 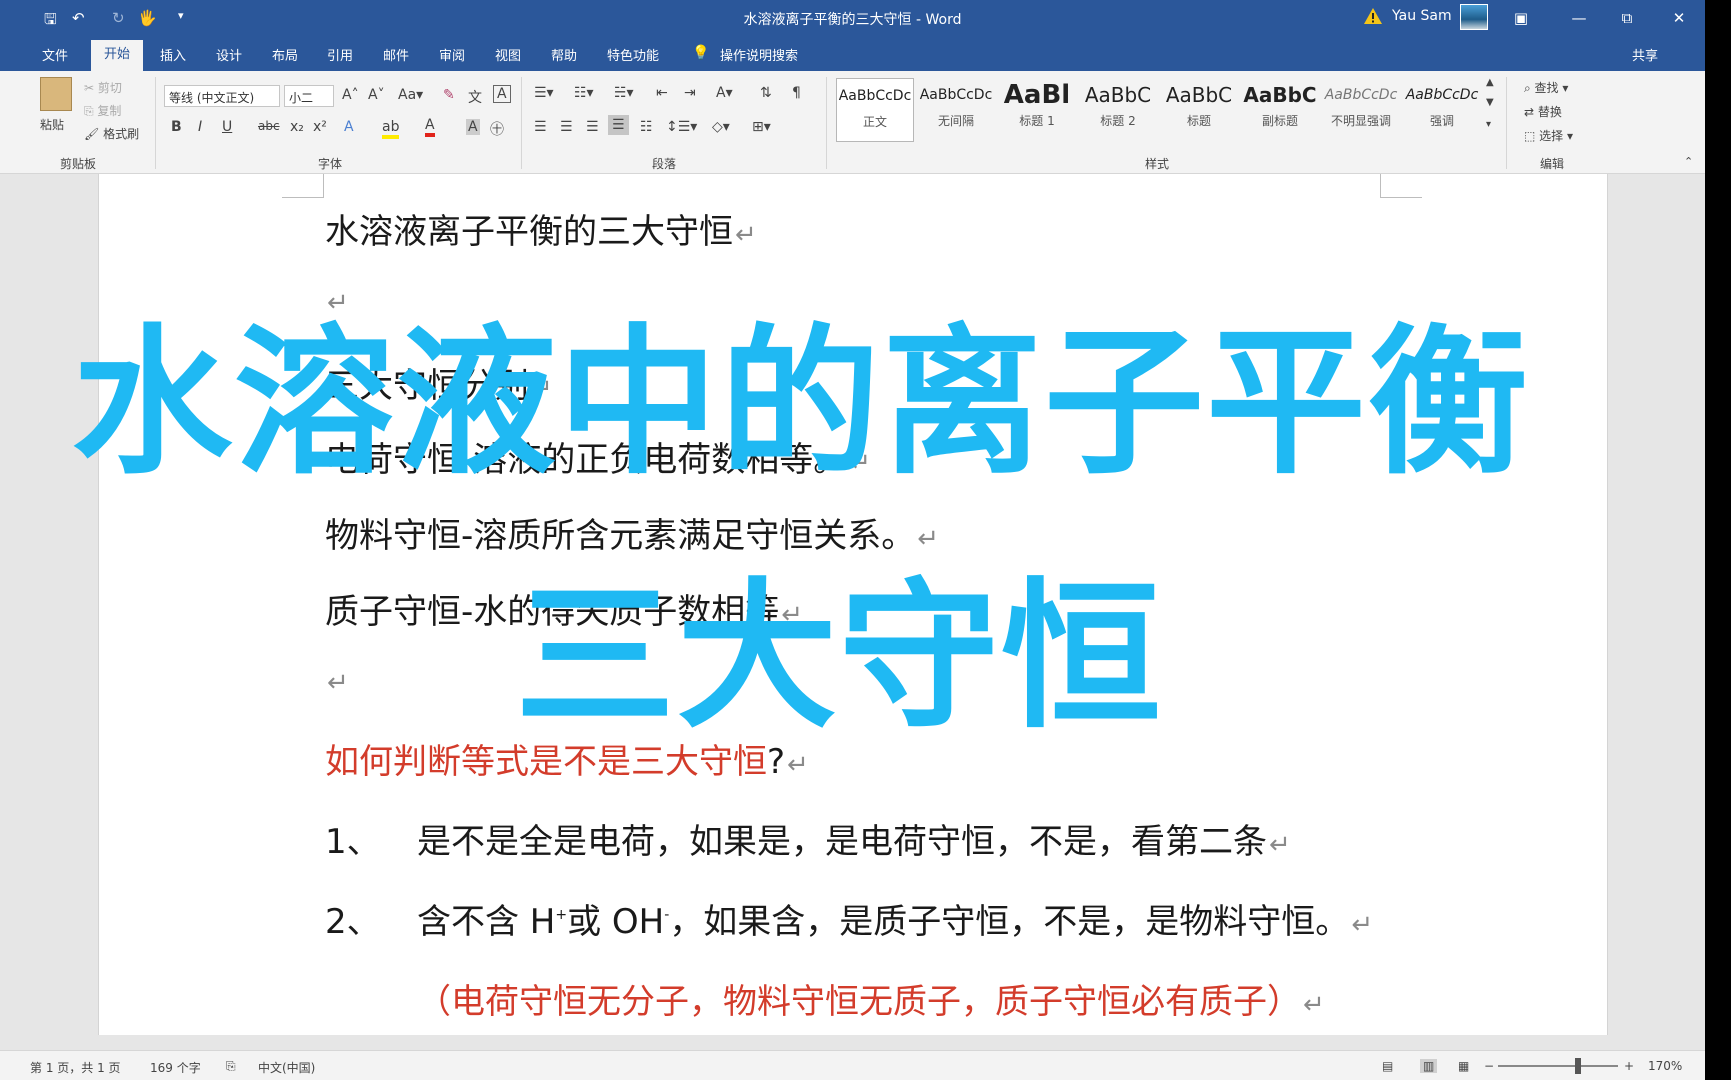 I want to click on read-mode-icon: ▤, so click(x=1387, y=1066).